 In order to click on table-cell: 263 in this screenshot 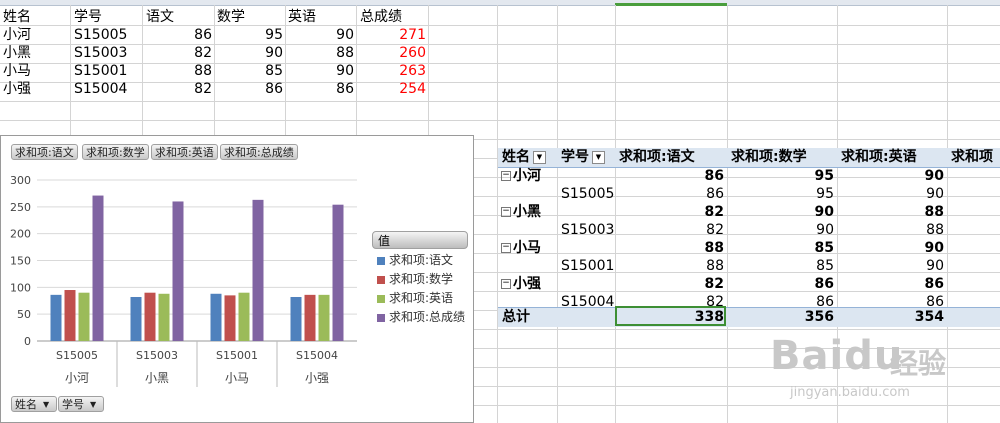, I will do `click(393, 71)`.